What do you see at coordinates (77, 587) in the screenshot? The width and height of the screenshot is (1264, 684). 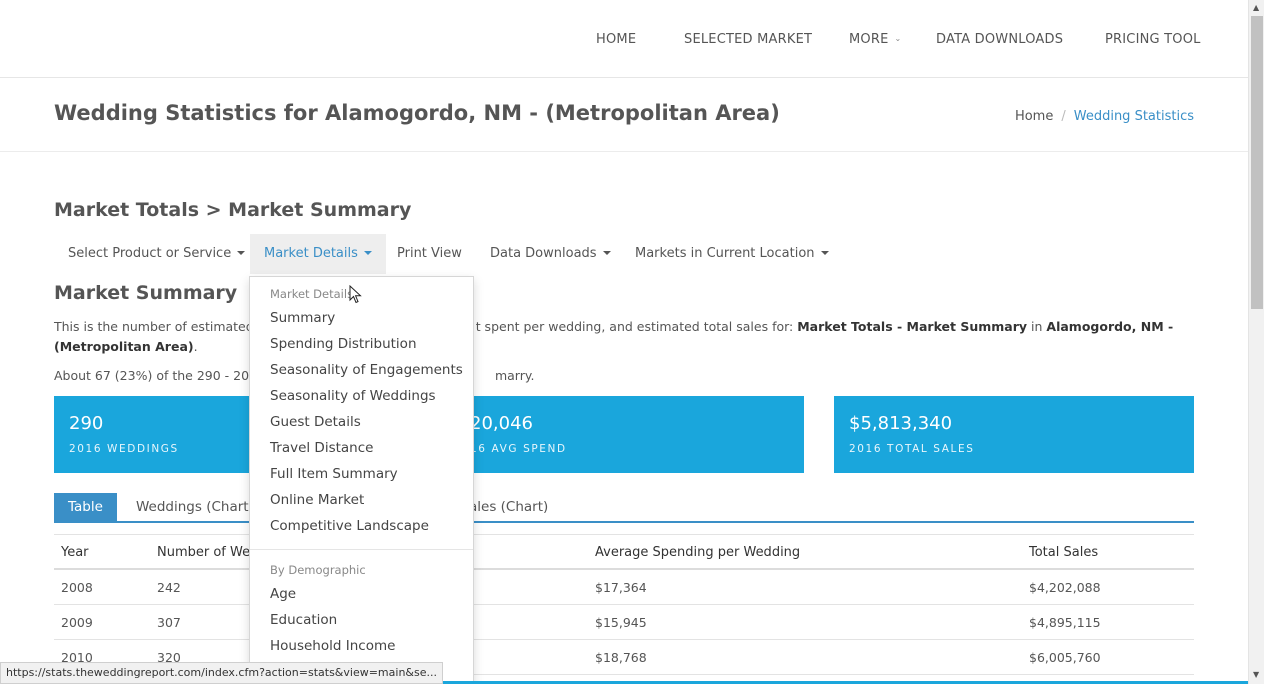 I see `cell-year: 2008` at bounding box center [77, 587].